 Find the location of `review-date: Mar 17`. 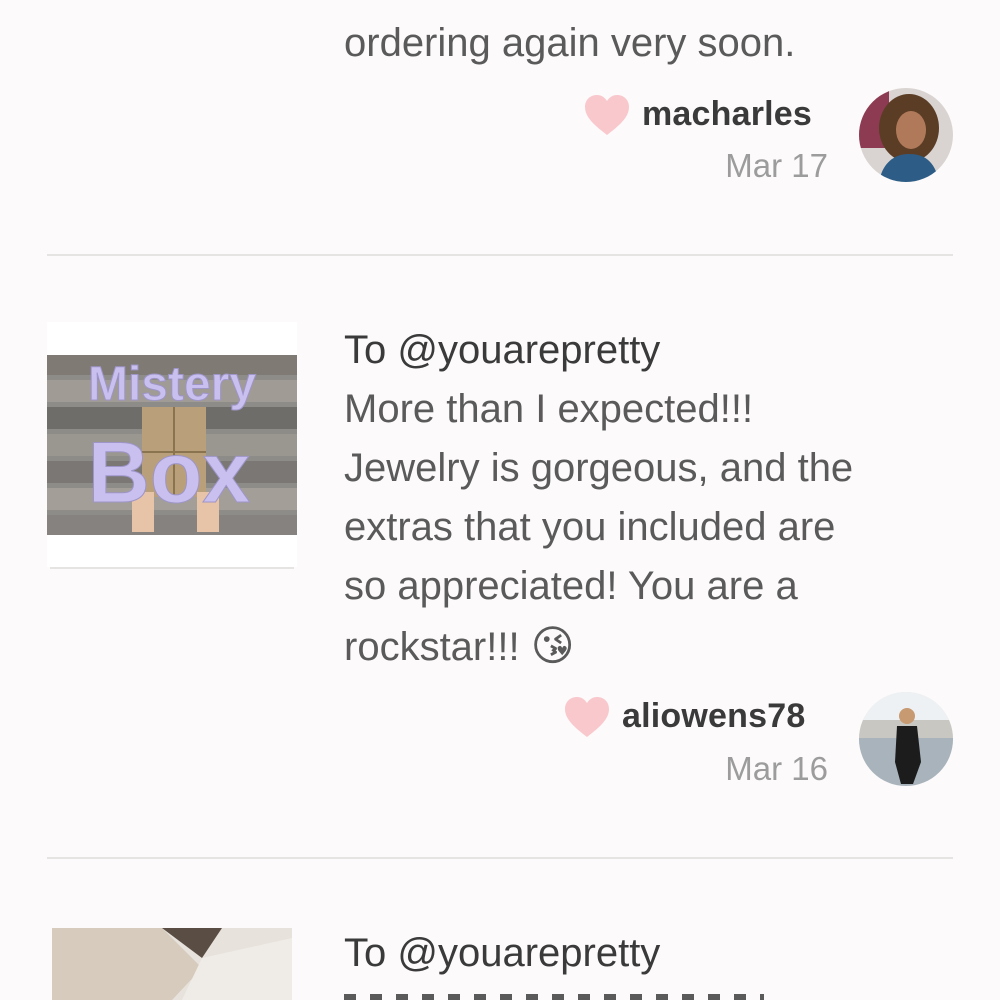

review-date: Mar 17 is located at coordinates (776, 165).